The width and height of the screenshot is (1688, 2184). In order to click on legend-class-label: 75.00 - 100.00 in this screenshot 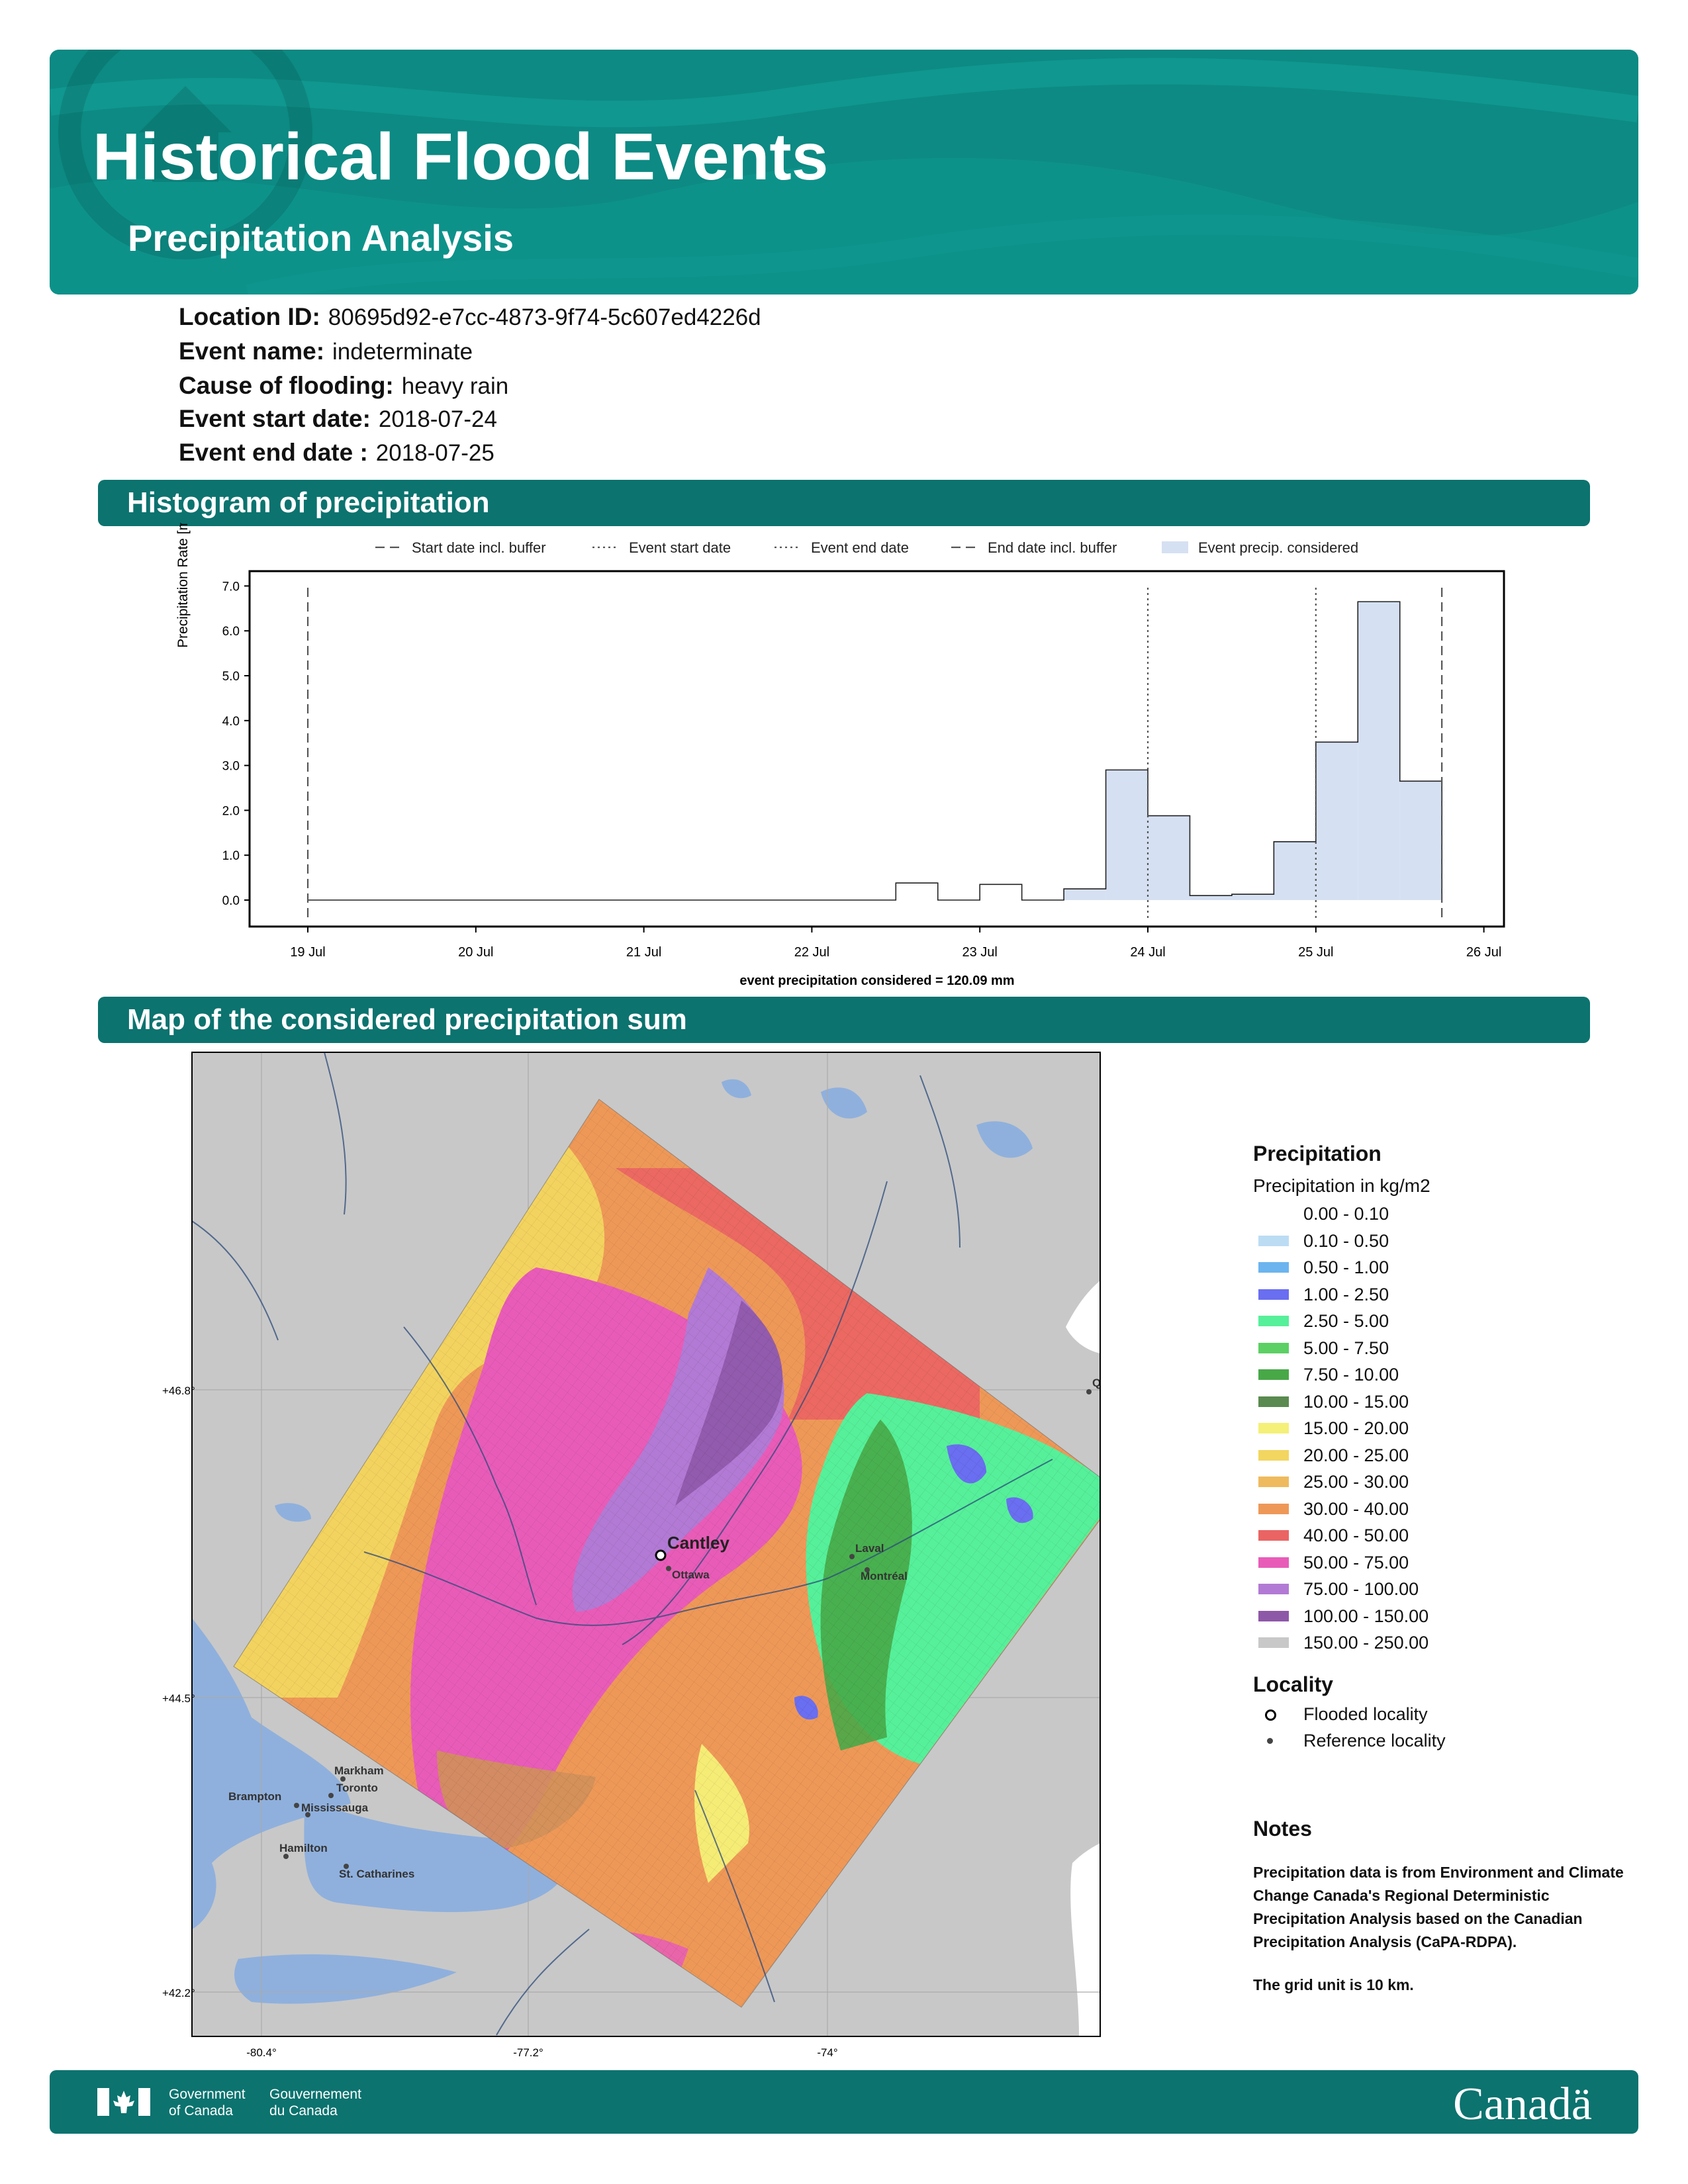, I will do `click(1361, 1589)`.